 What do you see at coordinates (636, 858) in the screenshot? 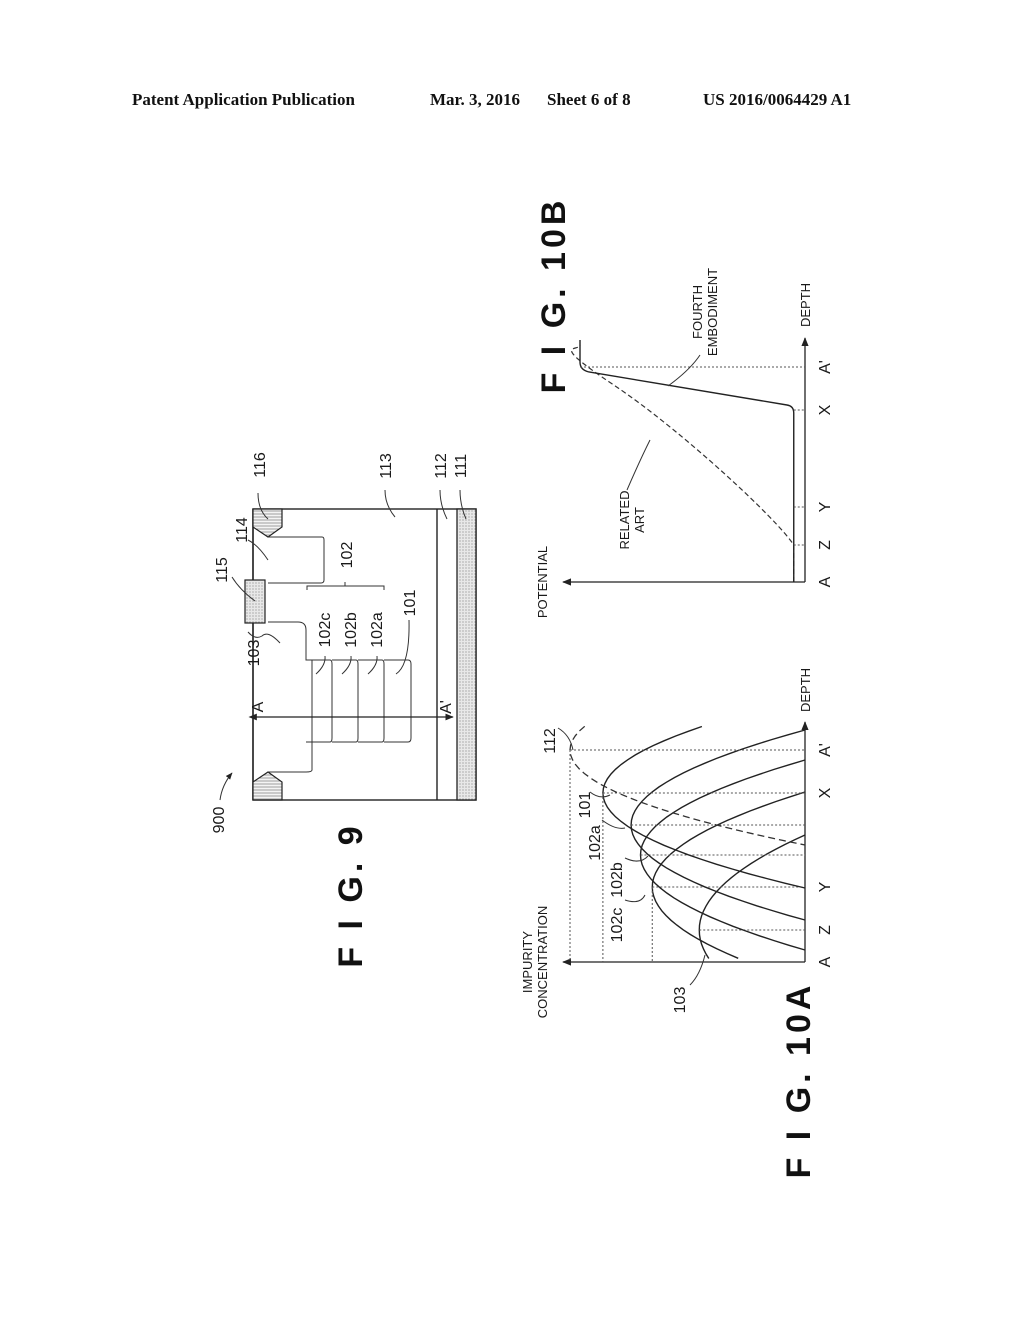
I see `fig10a-leader-102b` at bounding box center [636, 858].